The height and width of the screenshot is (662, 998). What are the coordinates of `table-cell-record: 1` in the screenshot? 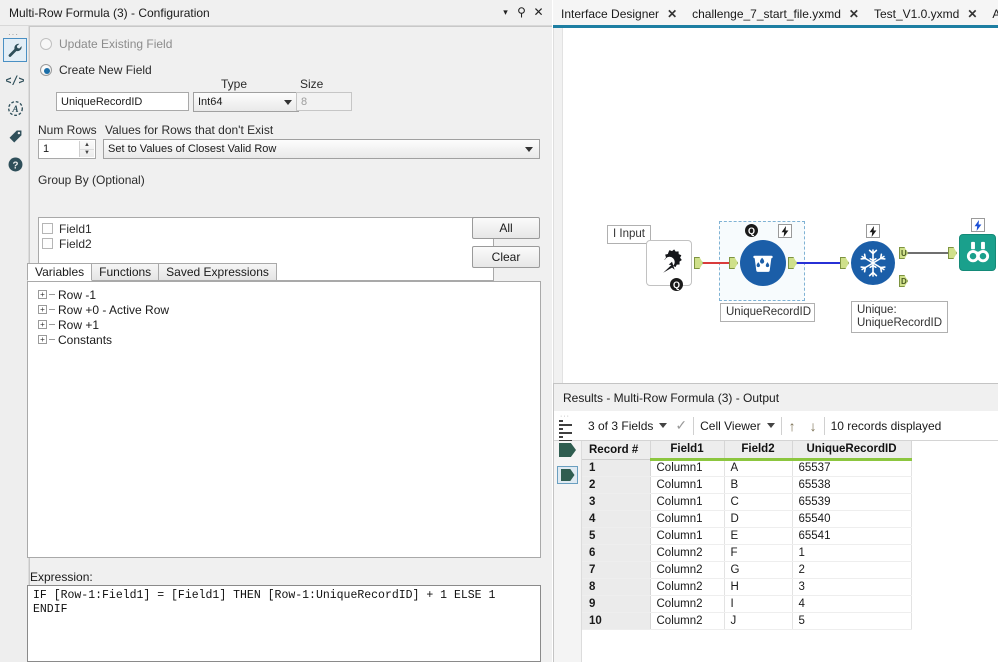 It's located at (616, 468).